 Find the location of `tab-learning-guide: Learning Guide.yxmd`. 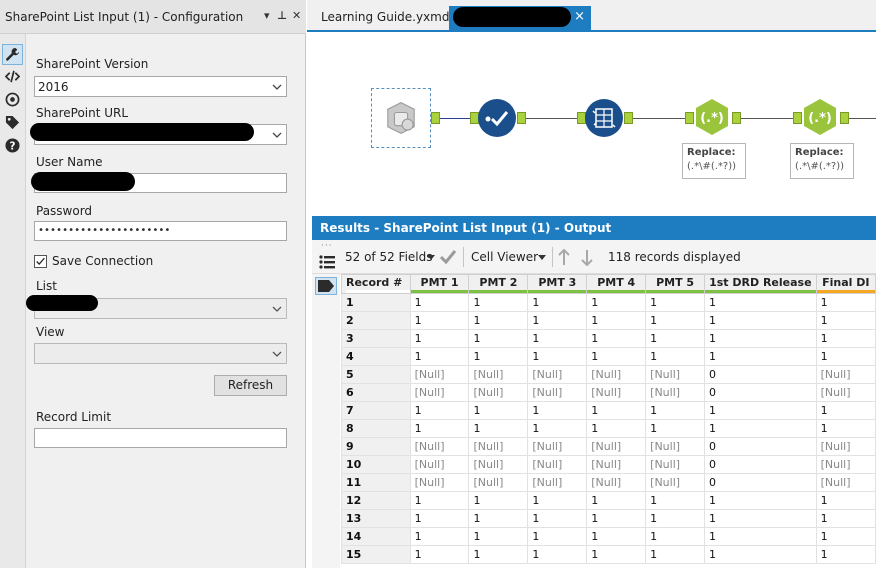

tab-learning-guide: Learning Guide.yxmd is located at coordinates (382, 18).